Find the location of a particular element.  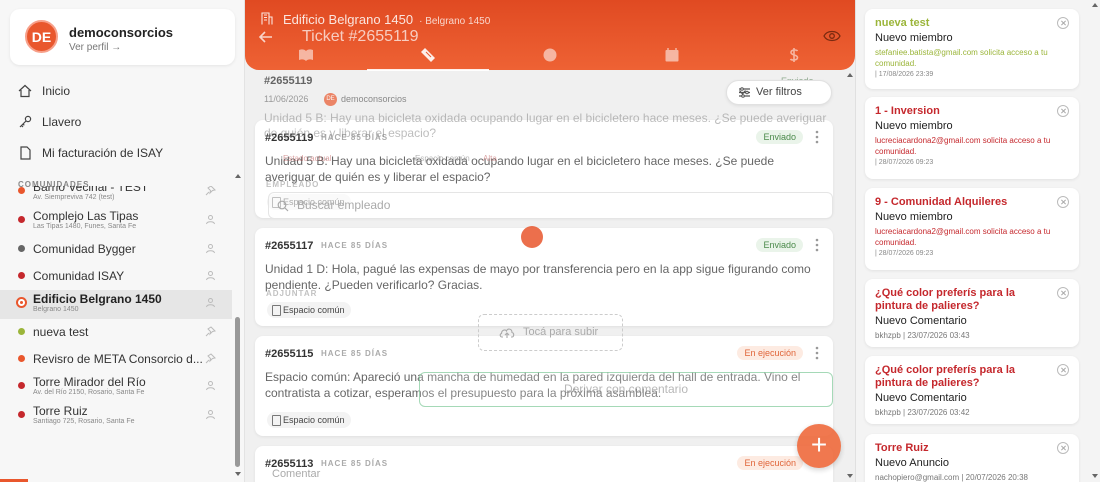

tab-info-icon is located at coordinates (550, 55).